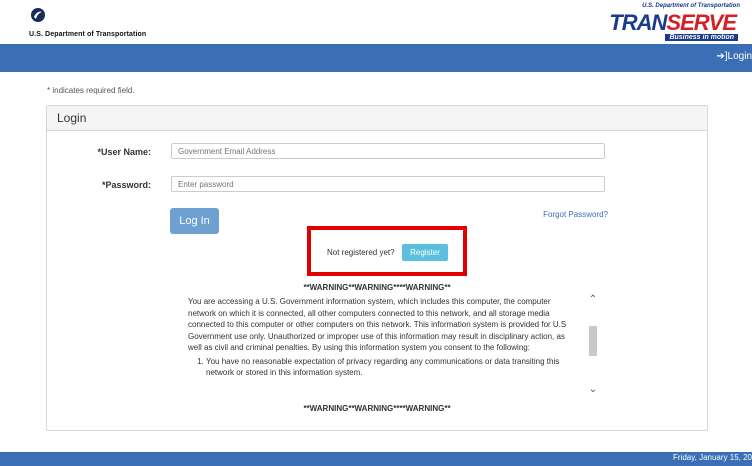  I want to click on chevron-down-icon: ⌄, so click(593, 390).